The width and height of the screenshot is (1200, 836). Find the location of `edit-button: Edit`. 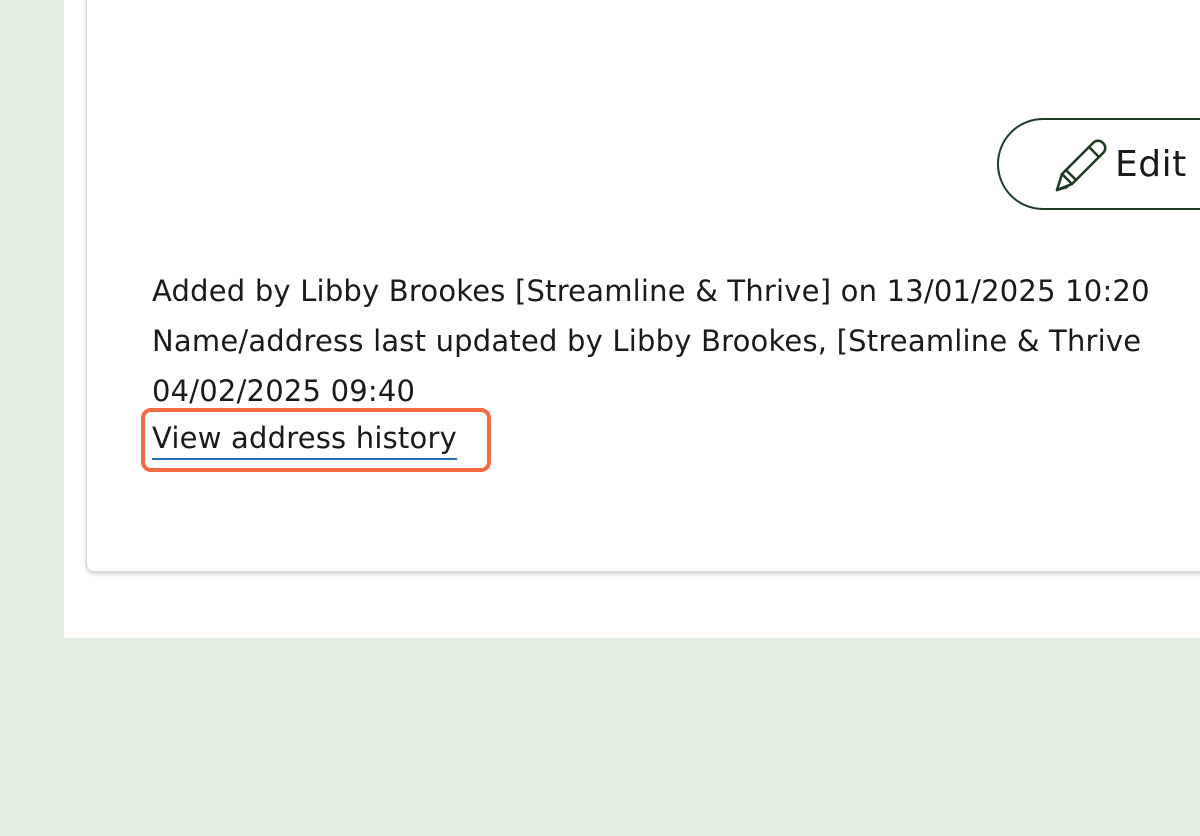

edit-button: Edit is located at coordinates (1098, 164).